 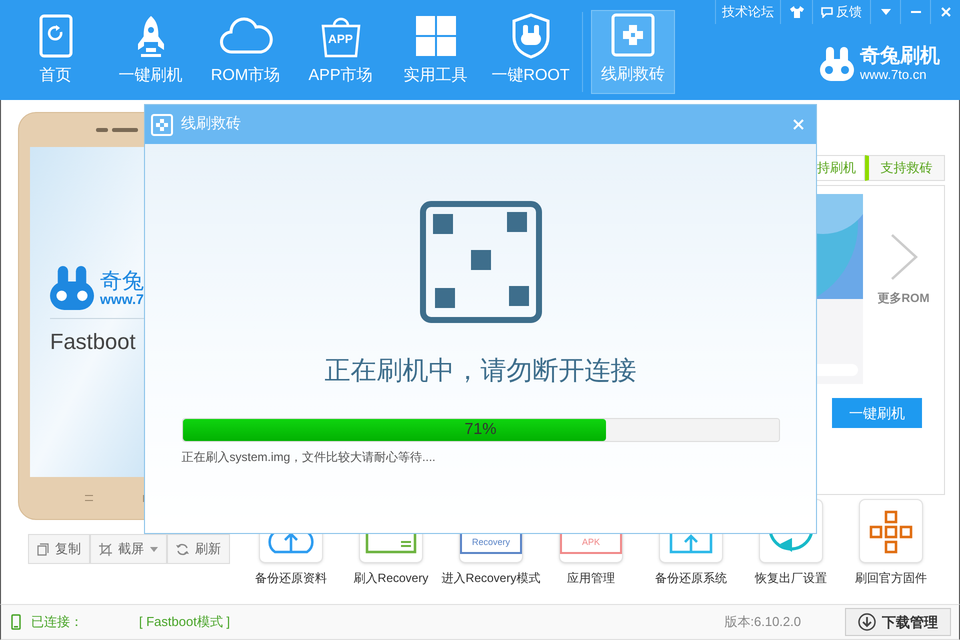 What do you see at coordinates (246, 36) in the screenshot?
I see `cloud-icon` at bounding box center [246, 36].